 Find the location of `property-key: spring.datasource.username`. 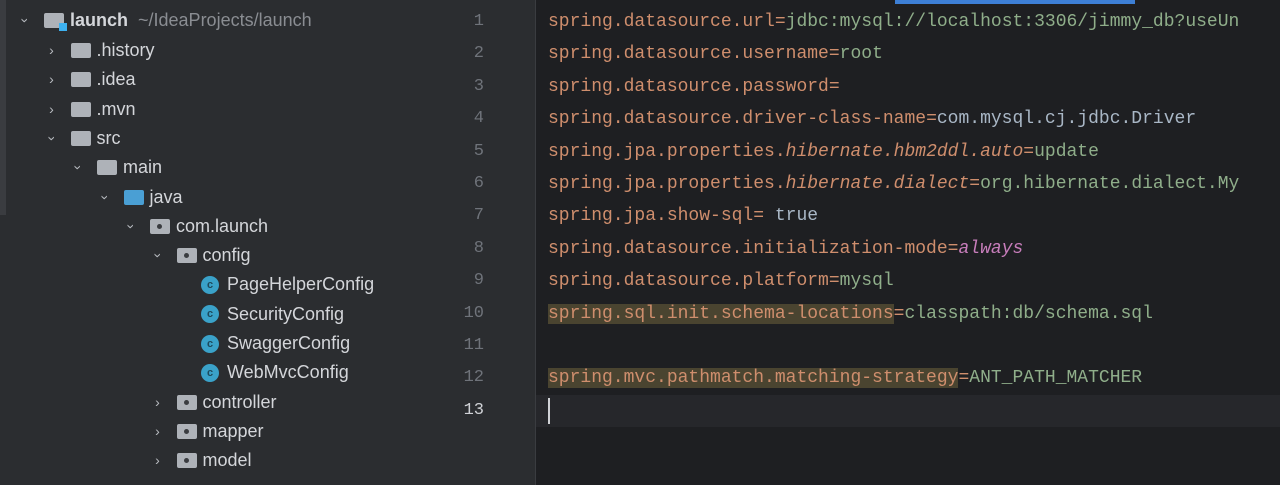

property-key: spring.datasource.username is located at coordinates (688, 54).